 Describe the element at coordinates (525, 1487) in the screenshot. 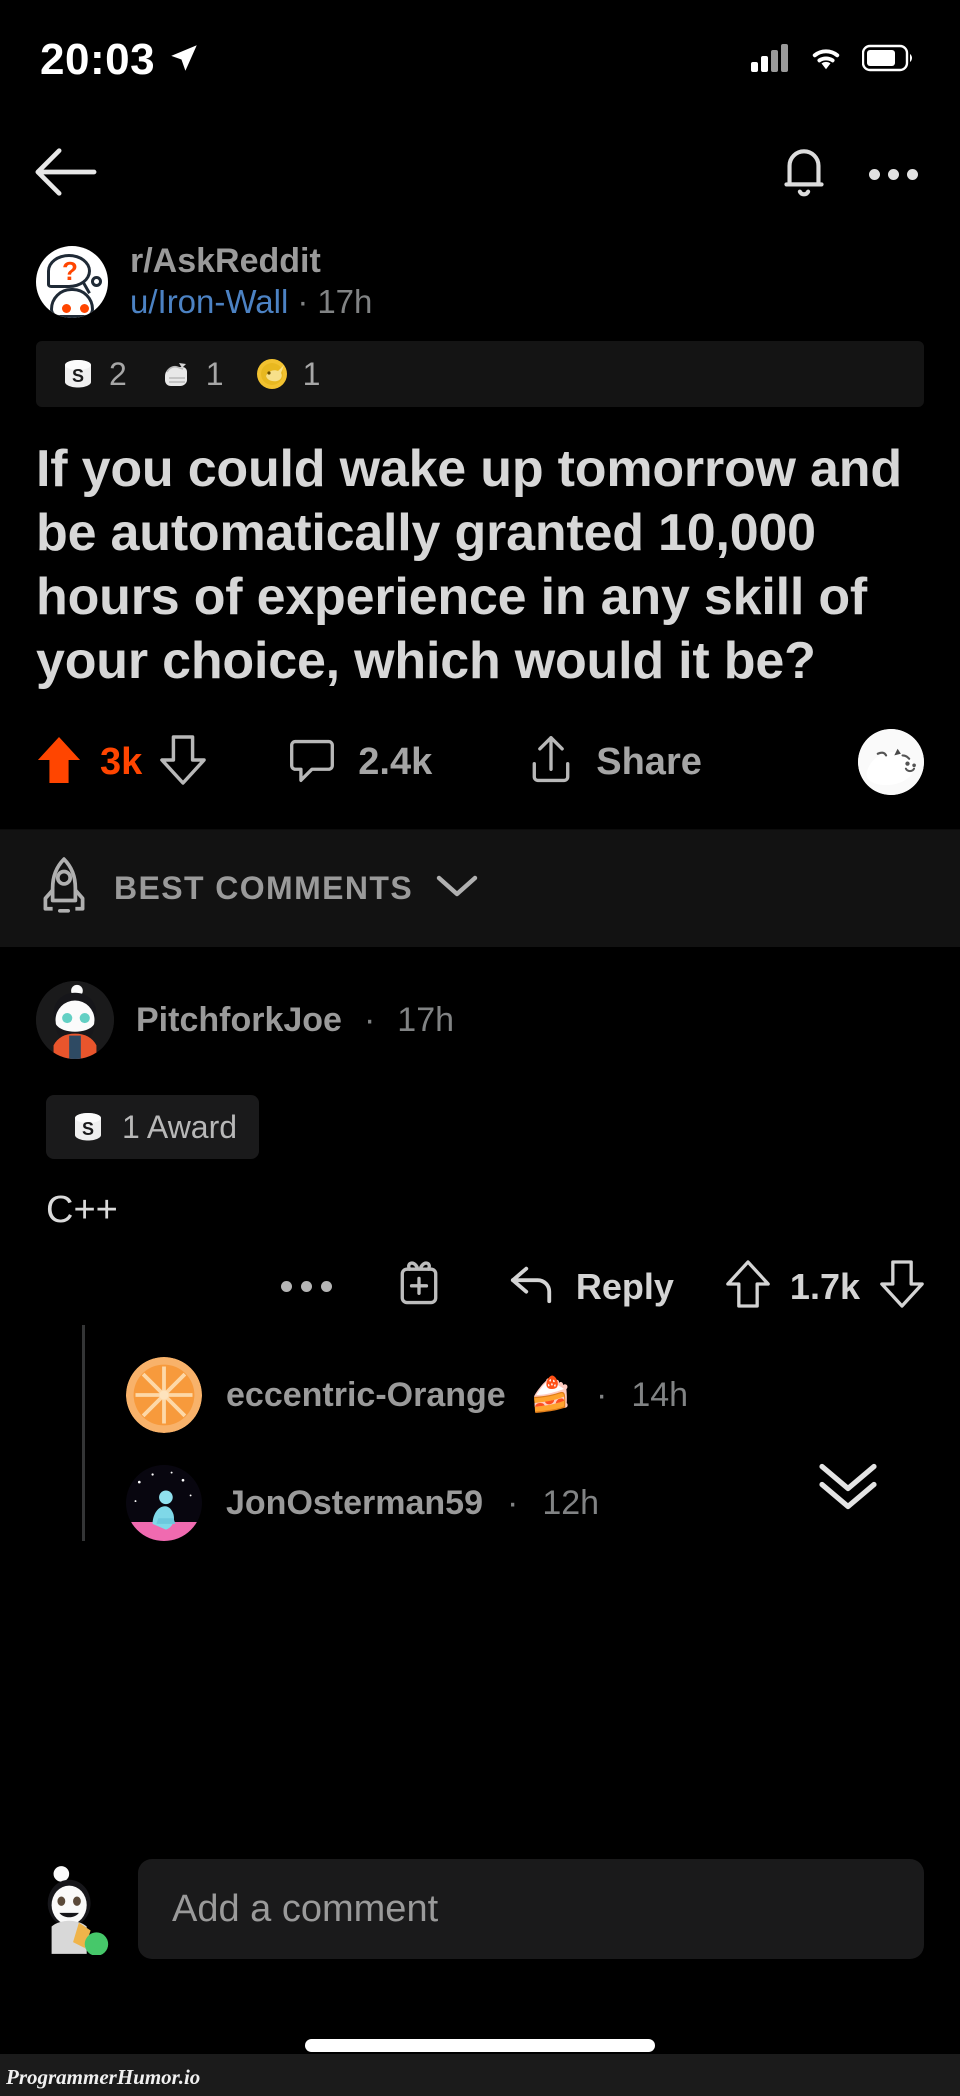

I see `reply-item: JonOsterman59 · 12h` at that location.